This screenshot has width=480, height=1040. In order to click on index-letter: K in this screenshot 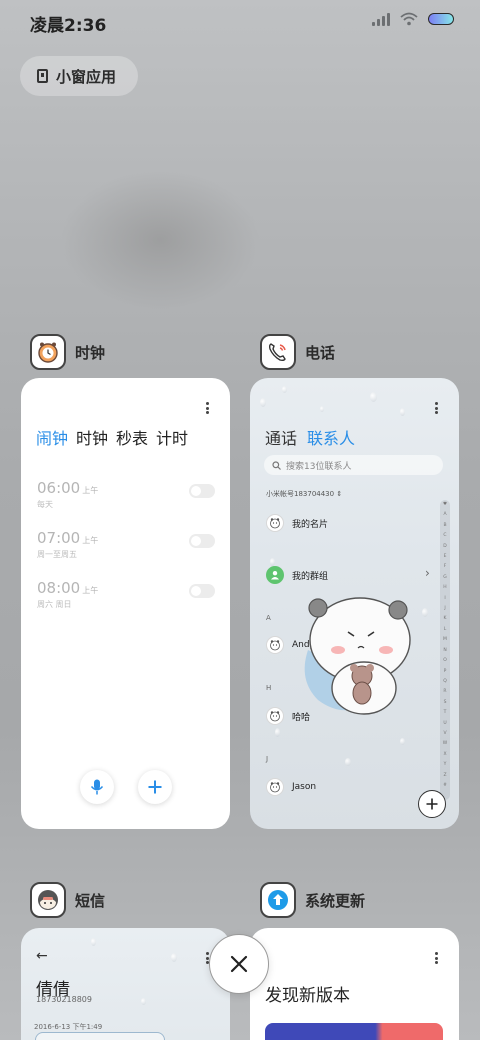, I will do `click(445, 619)`.